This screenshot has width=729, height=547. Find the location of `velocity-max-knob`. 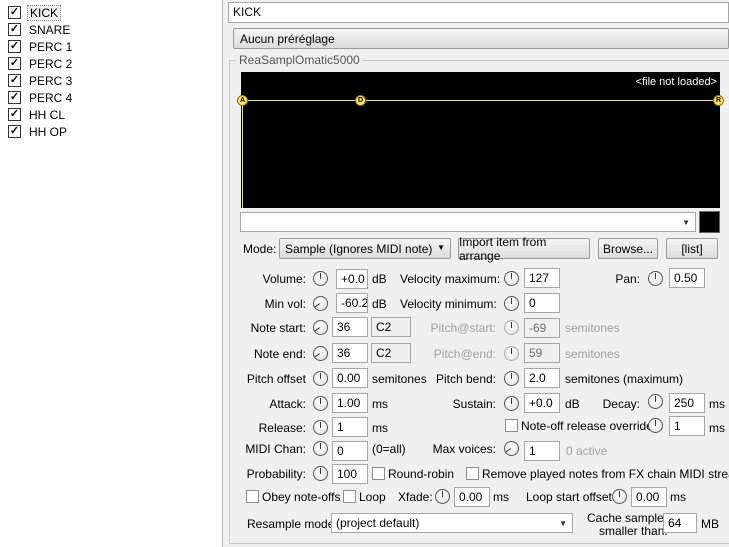

velocity-max-knob is located at coordinates (511, 278).